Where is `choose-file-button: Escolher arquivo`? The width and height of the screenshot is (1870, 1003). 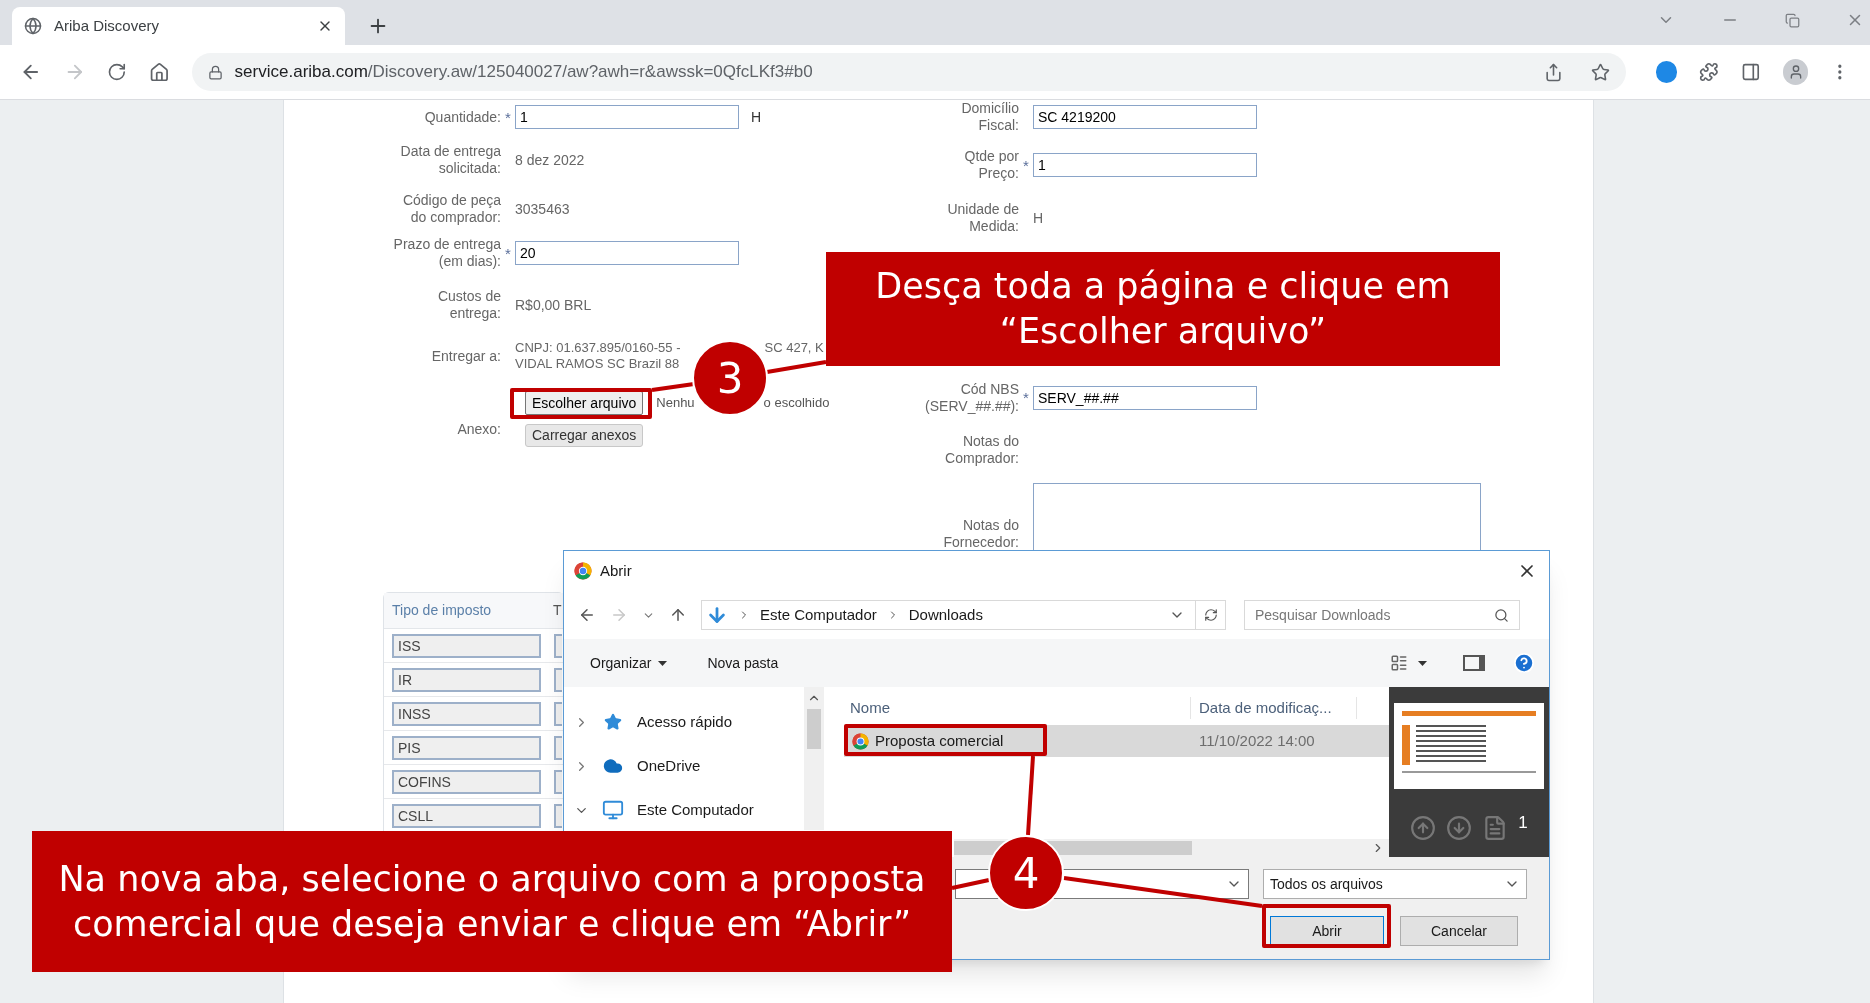
choose-file-button: Escolher arquivo is located at coordinates (584, 403).